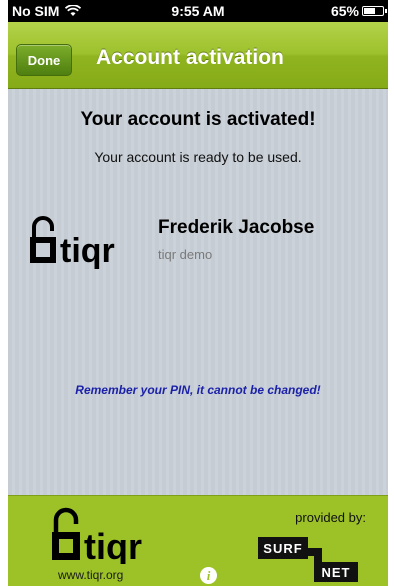 This screenshot has height=586, width=394. Describe the element at coordinates (283, 548) in the screenshot. I see `surfnet-logo-surf: SURF` at that location.